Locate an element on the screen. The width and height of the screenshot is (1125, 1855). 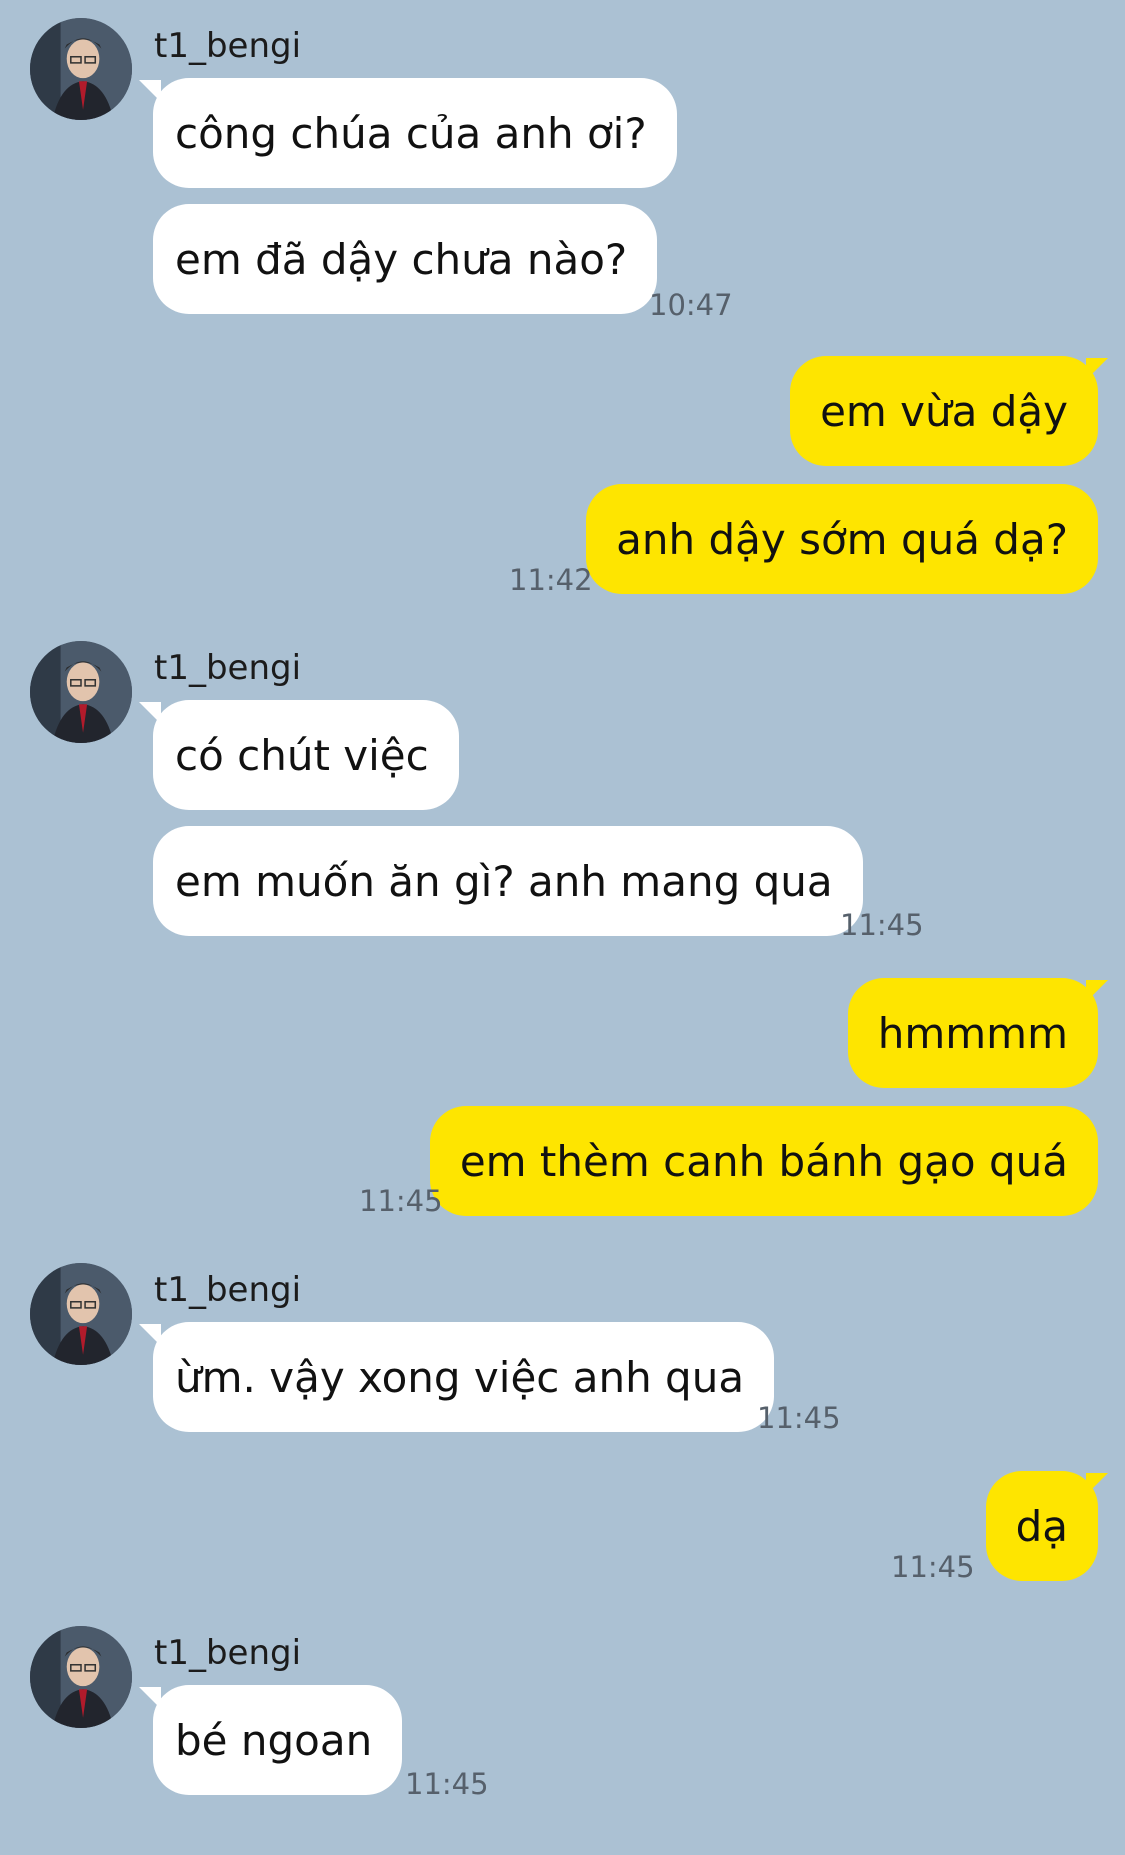
message-text: có chút việc is located at coordinates (302, 755).